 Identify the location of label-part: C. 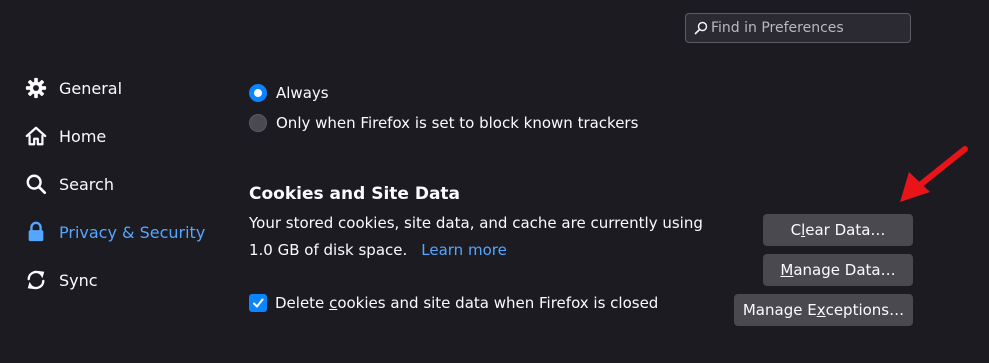
(796, 230).